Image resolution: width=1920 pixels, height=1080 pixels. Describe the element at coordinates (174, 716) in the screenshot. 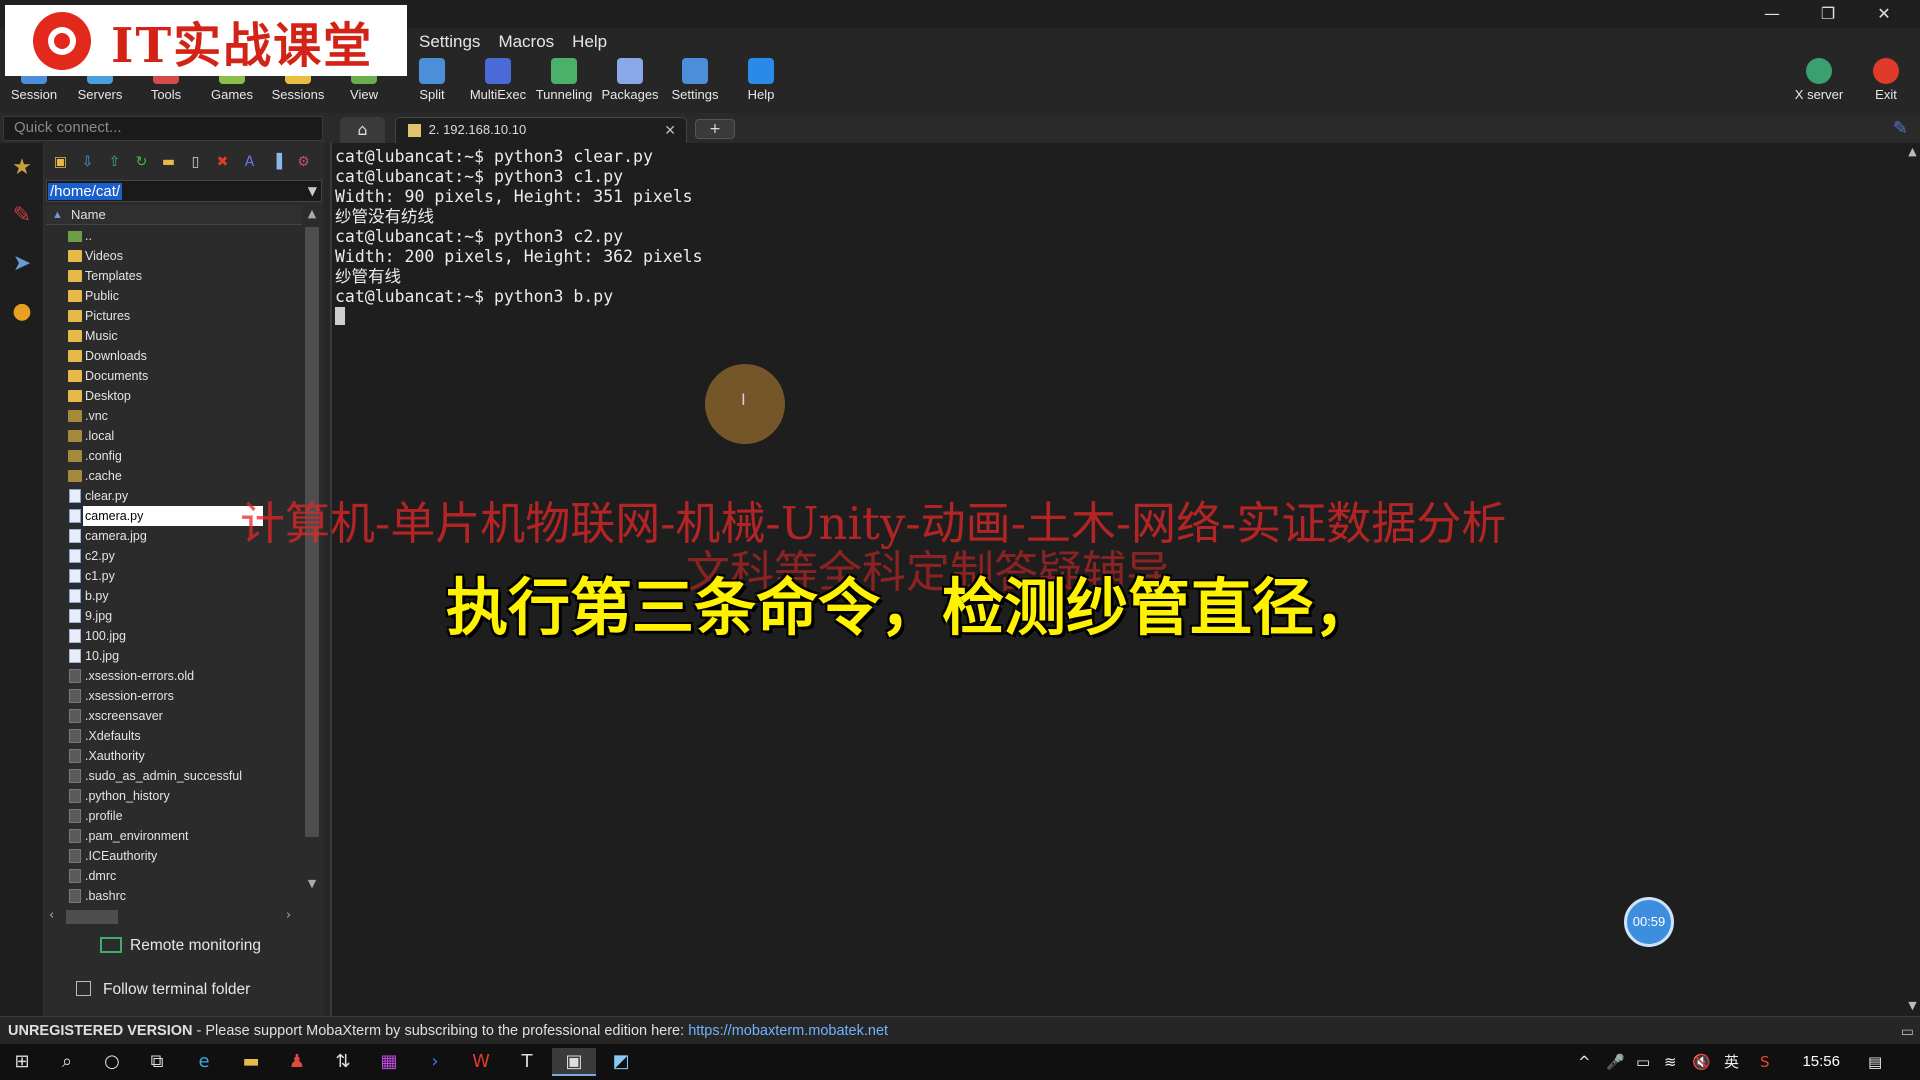

I see `file-list-item: .xscreensaver` at that location.